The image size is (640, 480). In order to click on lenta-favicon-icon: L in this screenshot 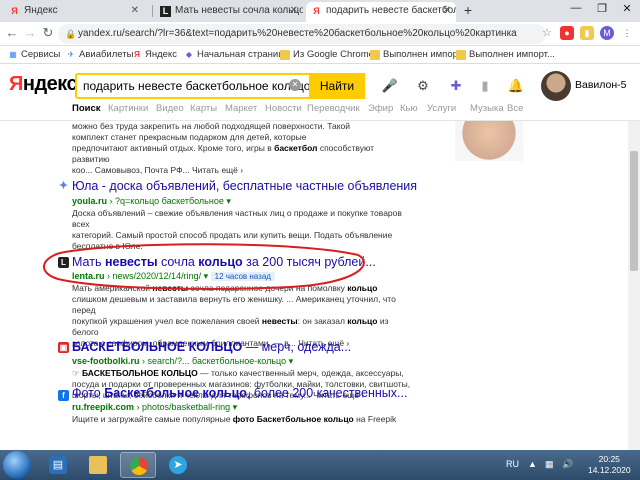, I will do `click(165, 11)`.